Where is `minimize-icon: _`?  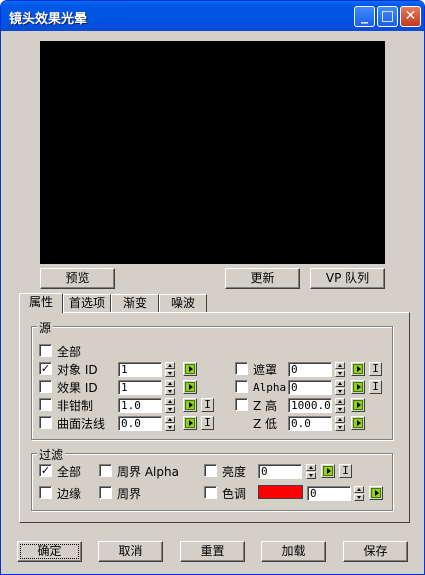 minimize-icon: _ is located at coordinates (364, 16).